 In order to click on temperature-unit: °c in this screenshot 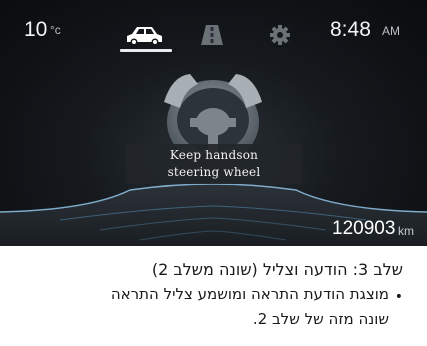, I will do `click(55, 30)`.